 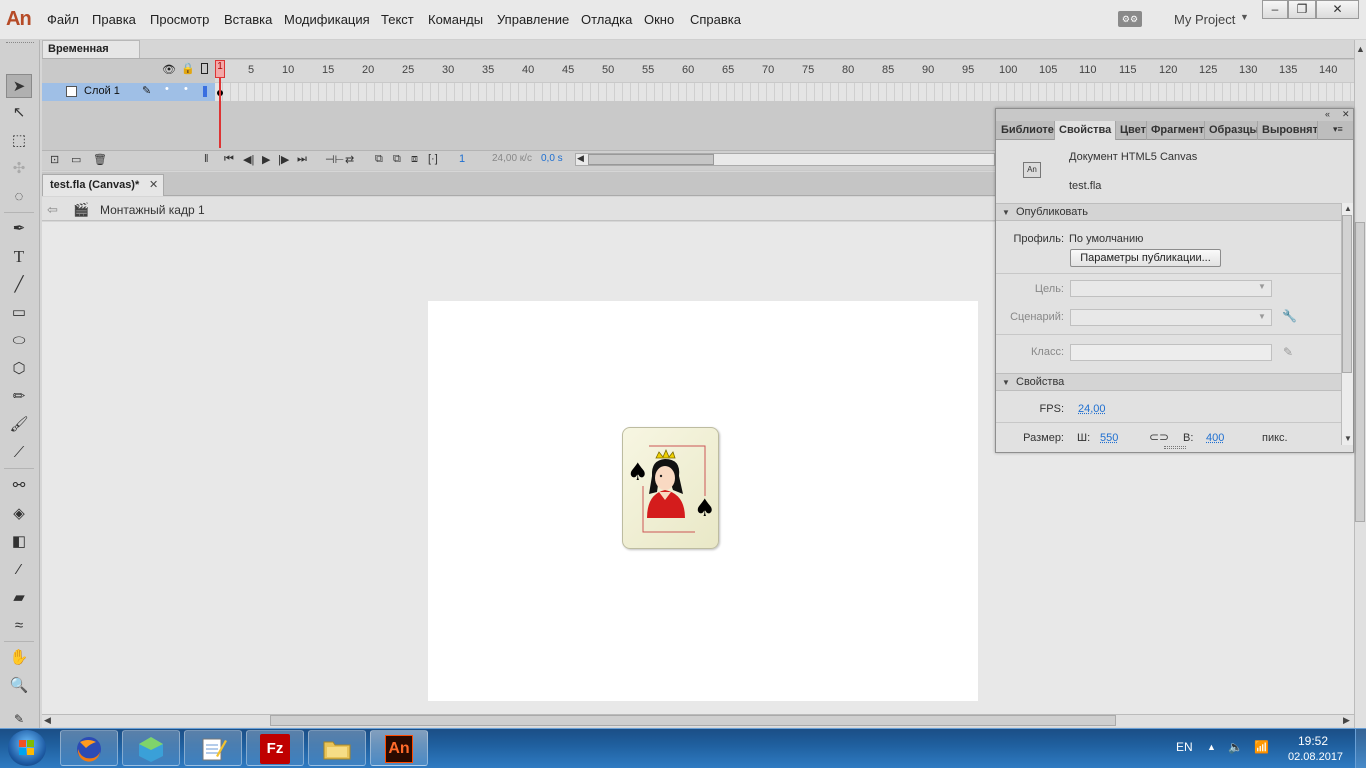 I want to click on oval-tool-icon: ⬭, so click(x=19, y=341).